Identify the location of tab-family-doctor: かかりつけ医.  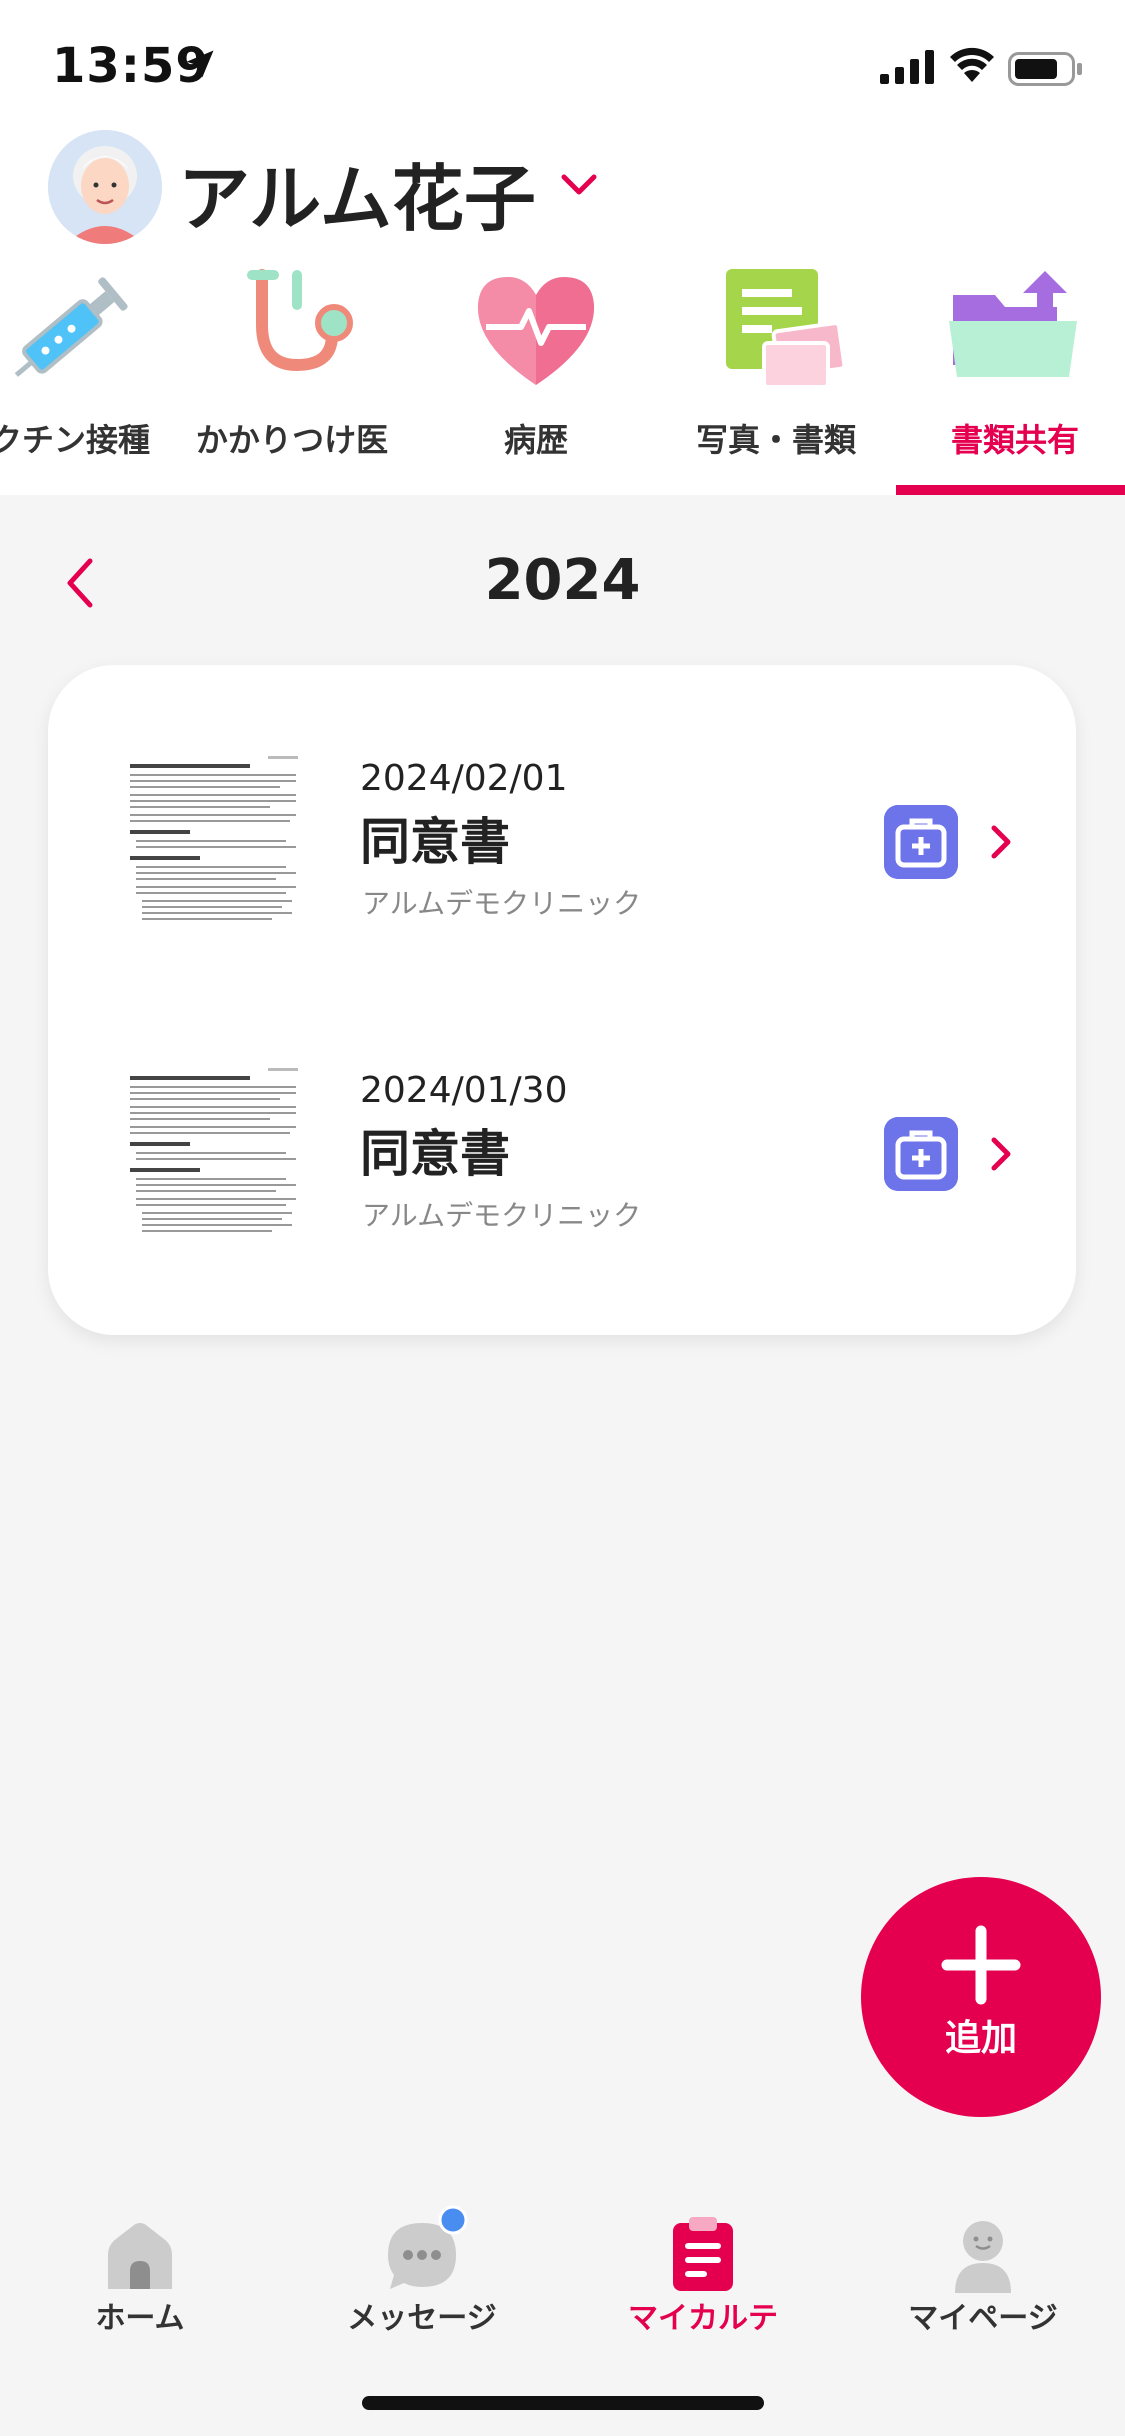
(292, 380).